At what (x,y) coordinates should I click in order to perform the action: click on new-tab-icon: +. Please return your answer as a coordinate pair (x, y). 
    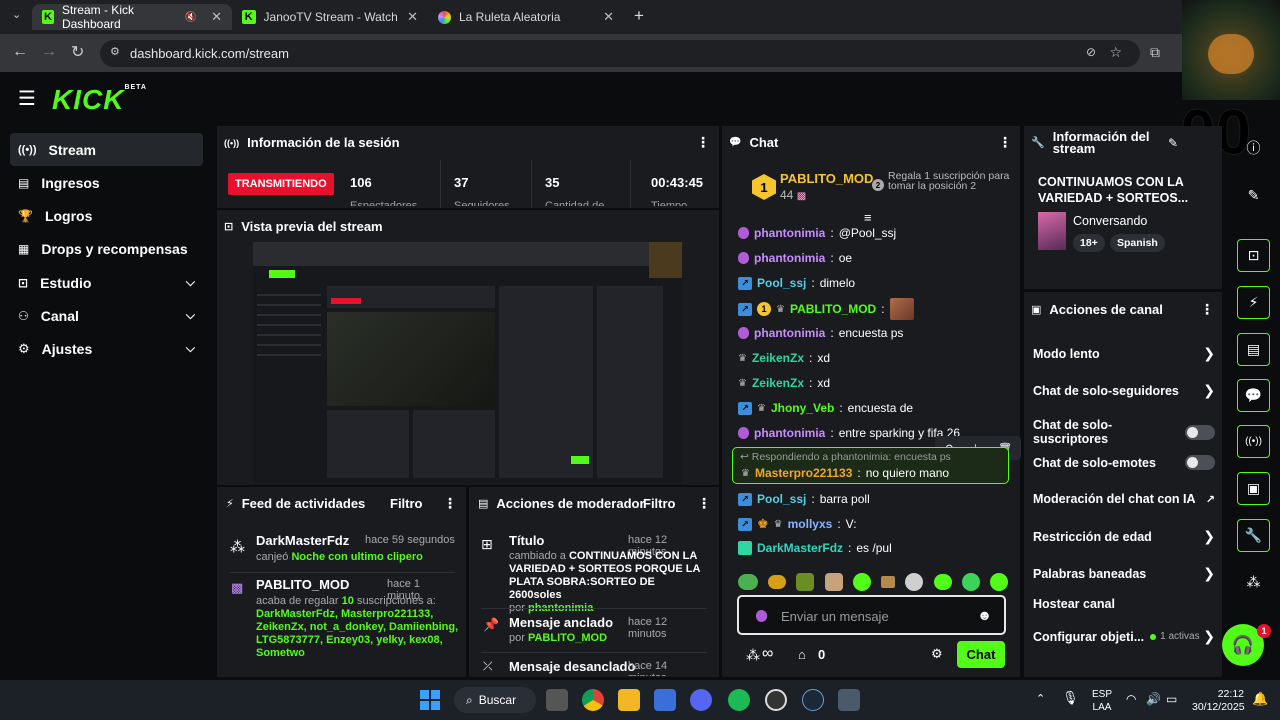
    Looking at the image, I should click on (639, 16).